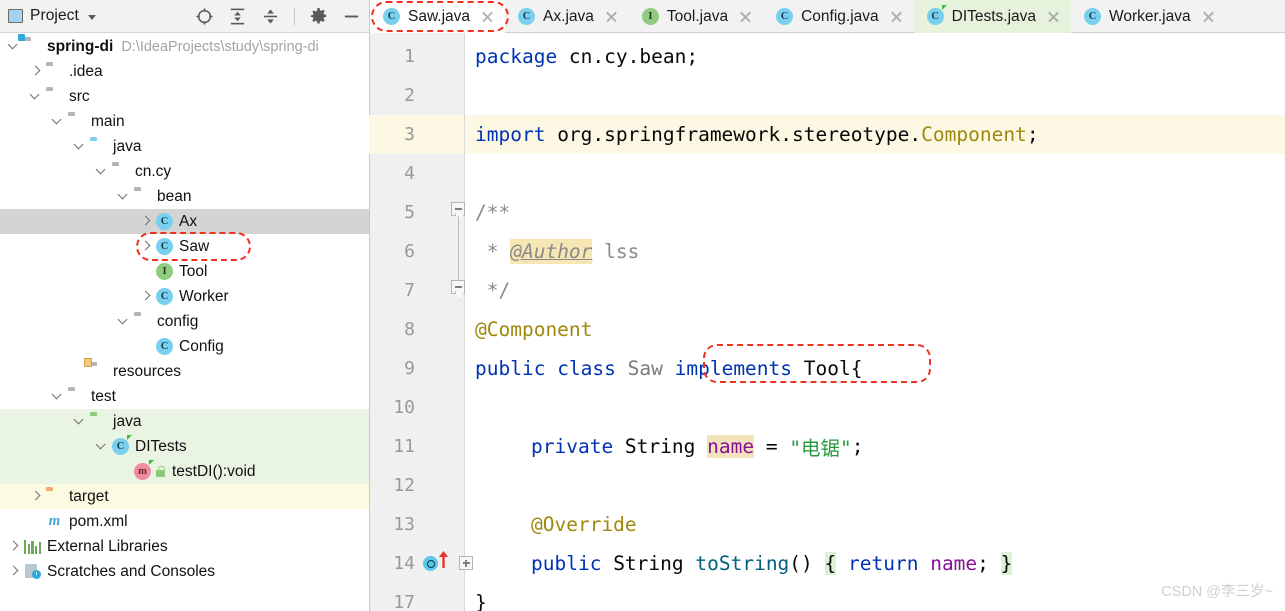 This screenshot has width=1285, height=611. Describe the element at coordinates (827, 368) in the screenshot. I see `interface-name-tool: Tool` at that location.